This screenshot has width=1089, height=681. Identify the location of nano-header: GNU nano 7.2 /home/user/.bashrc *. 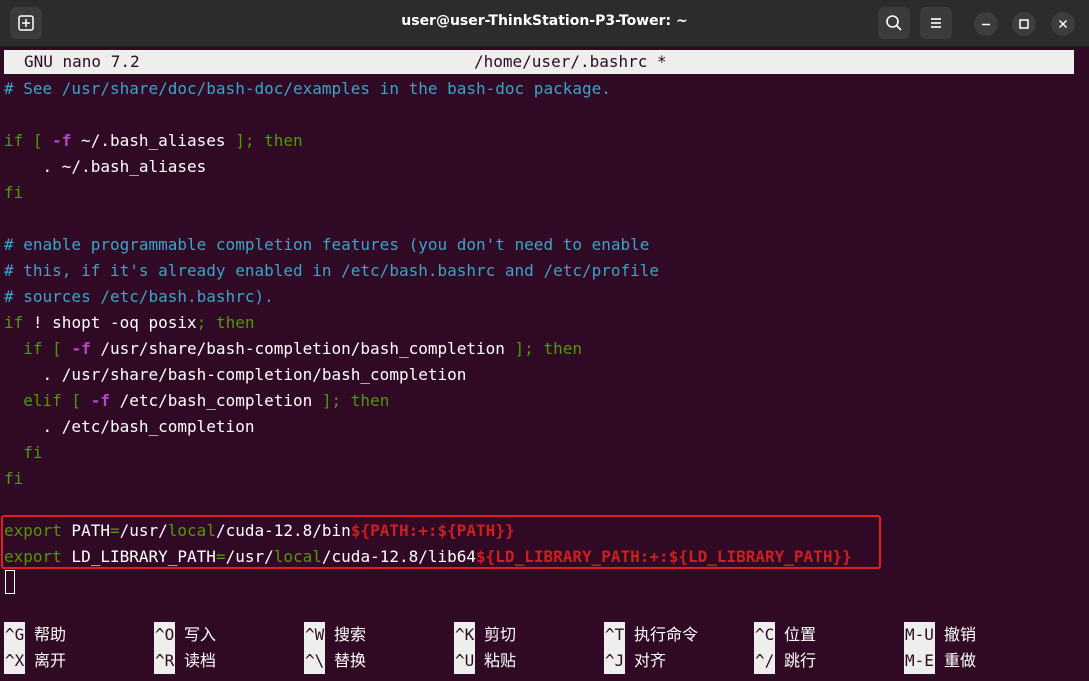
(539, 62).